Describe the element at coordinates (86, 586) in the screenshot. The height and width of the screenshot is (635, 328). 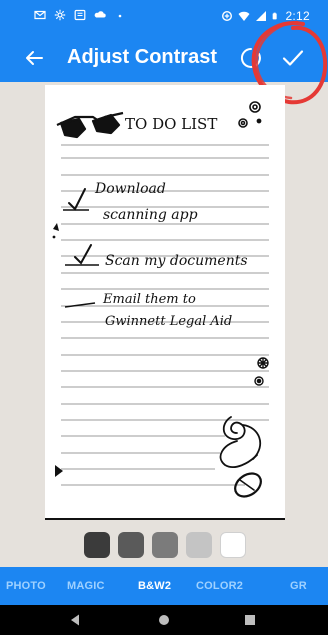
I see `tab-magic: MAGIC` at that location.